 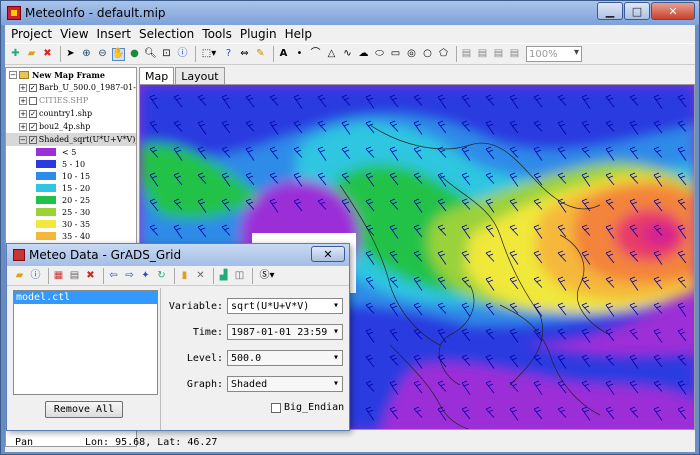 I want to click on add-ellipse-icon: ⬭, so click(x=379, y=54).